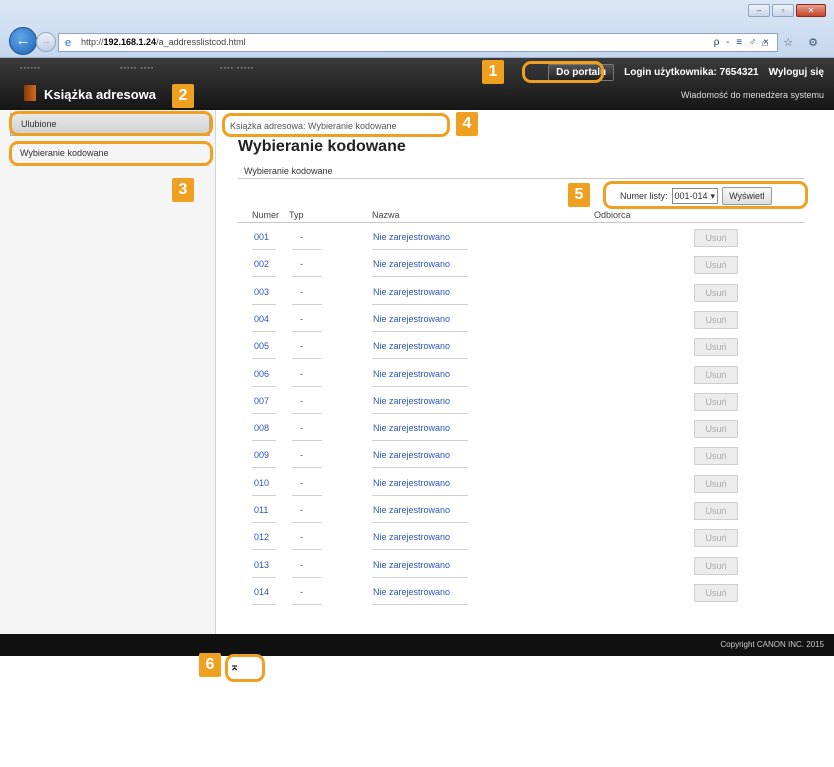 The height and width of the screenshot is (767, 834). Describe the element at coordinates (261, 455) in the screenshot. I see `row-number-link: 009` at that location.